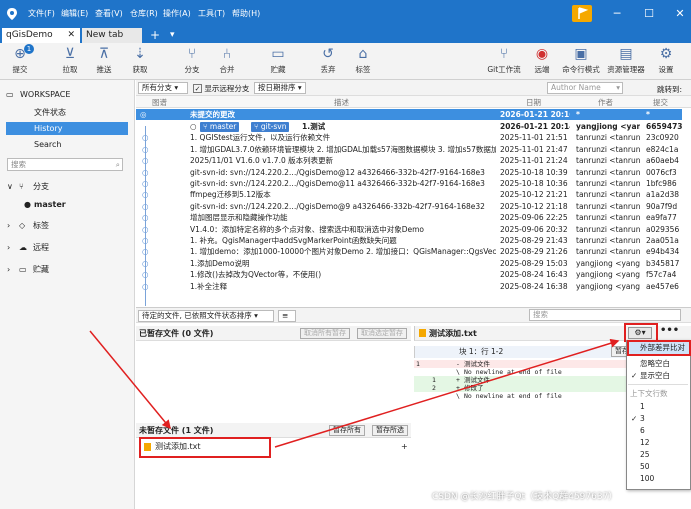 This screenshot has height=509, width=691. Describe the element at coordinates (525, 497) in the screenshot. I see `watermark: CSDN @长沙红胖子Qt（技术Q群4597637）` at that location.